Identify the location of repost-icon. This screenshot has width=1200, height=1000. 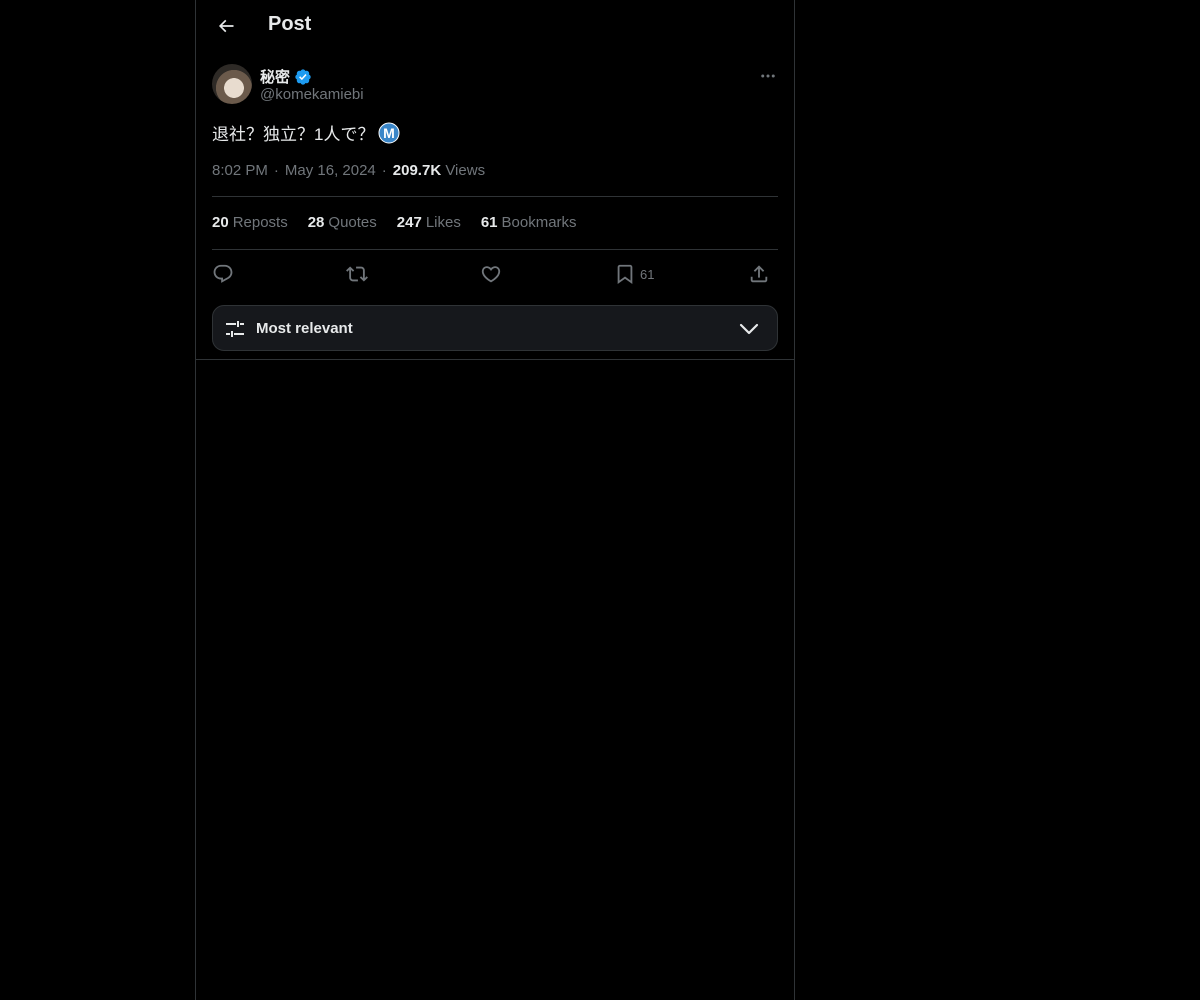
(357, 274).